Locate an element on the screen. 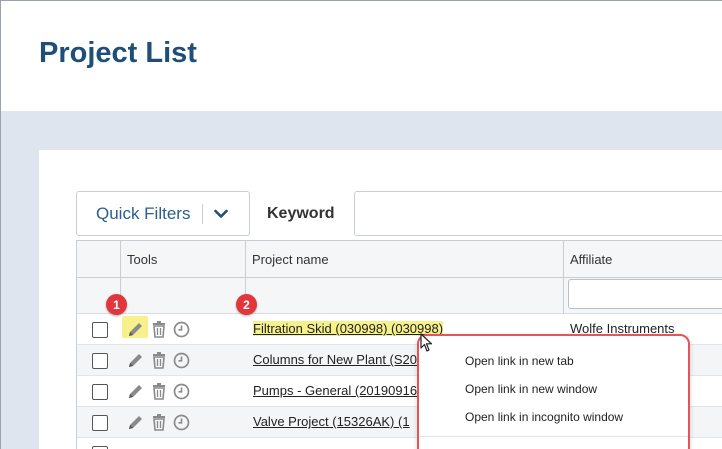 The height and width of the screenshot is (449, 722). project-name-link: Filtration Skid (030998) (030998) is located at coordinates (348, 328).